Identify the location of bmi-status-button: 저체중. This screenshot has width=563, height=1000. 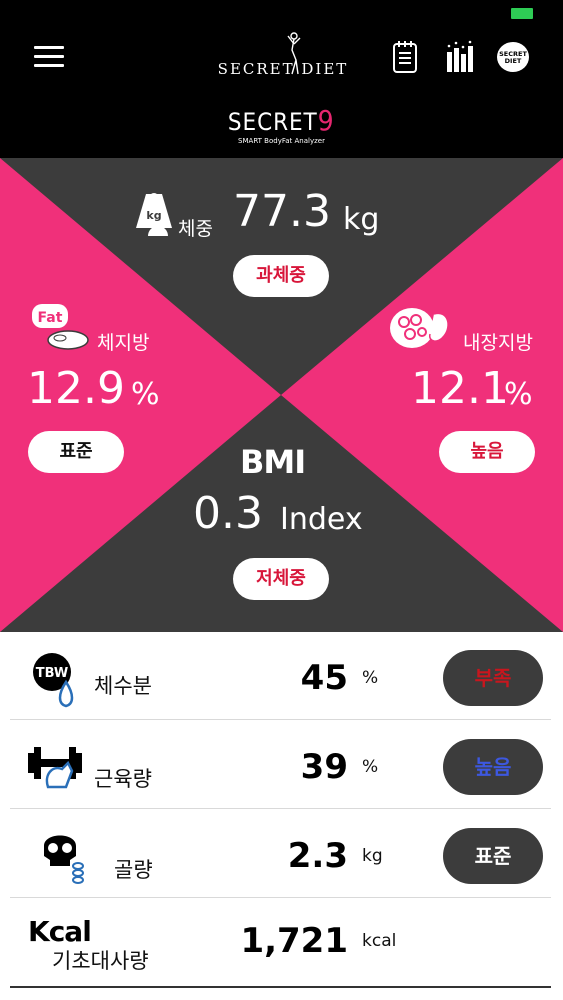
(281, 579).